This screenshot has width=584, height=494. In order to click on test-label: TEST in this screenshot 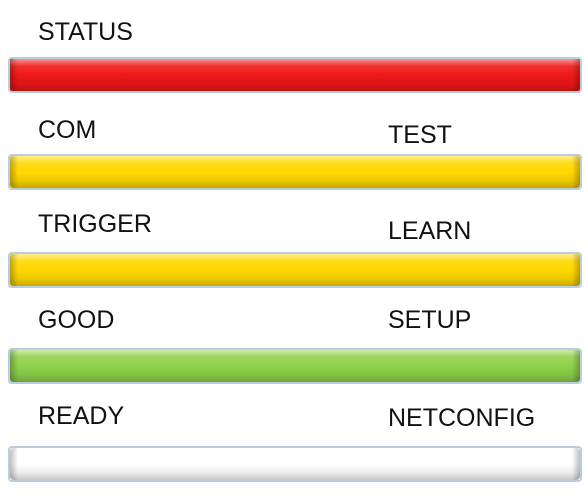, I will do `click(420, 135)`.